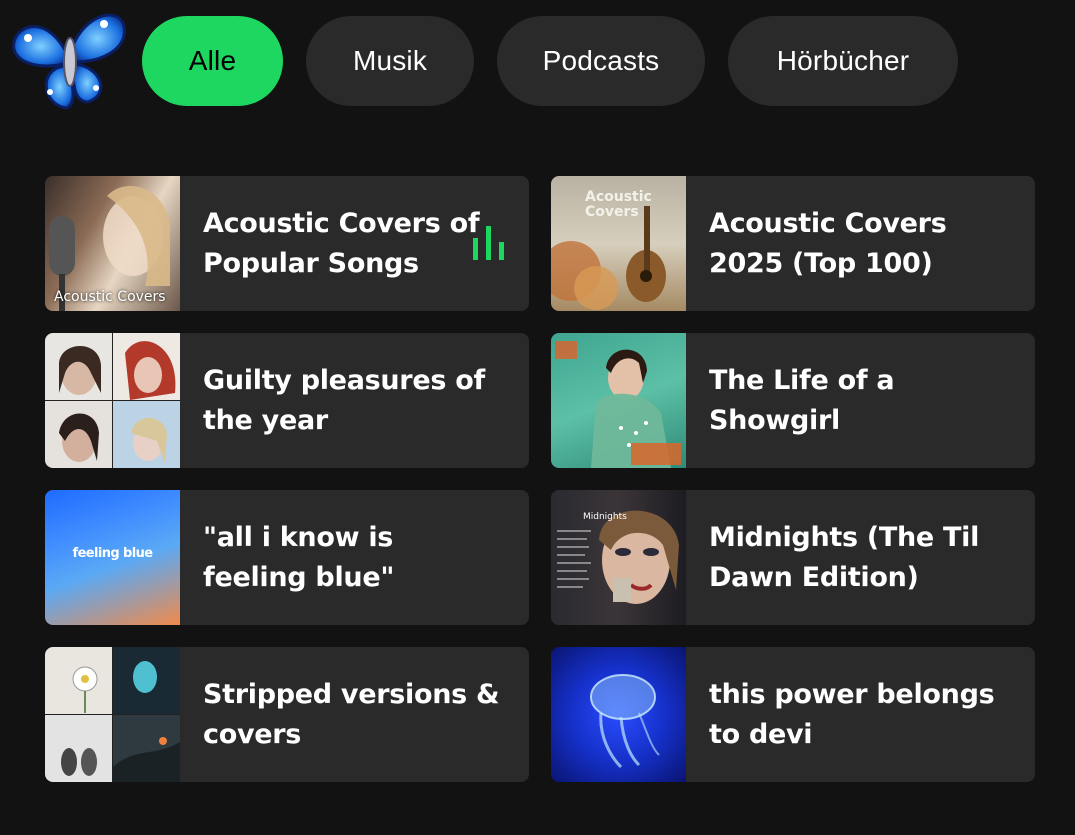 Image resolution: width=1075 pixels, height=835 pixels. I want to click on playlist-cover: feeling blue, so click(112, 557).